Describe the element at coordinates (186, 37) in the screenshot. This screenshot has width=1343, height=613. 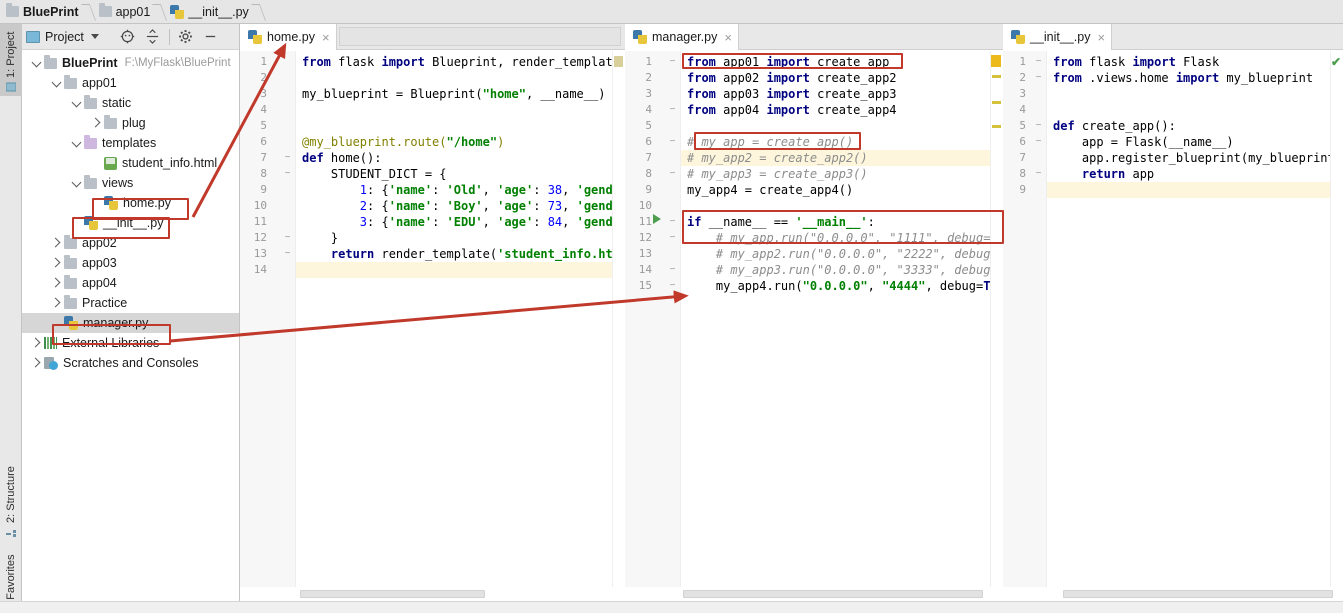
I see `gear-icon` at that location.